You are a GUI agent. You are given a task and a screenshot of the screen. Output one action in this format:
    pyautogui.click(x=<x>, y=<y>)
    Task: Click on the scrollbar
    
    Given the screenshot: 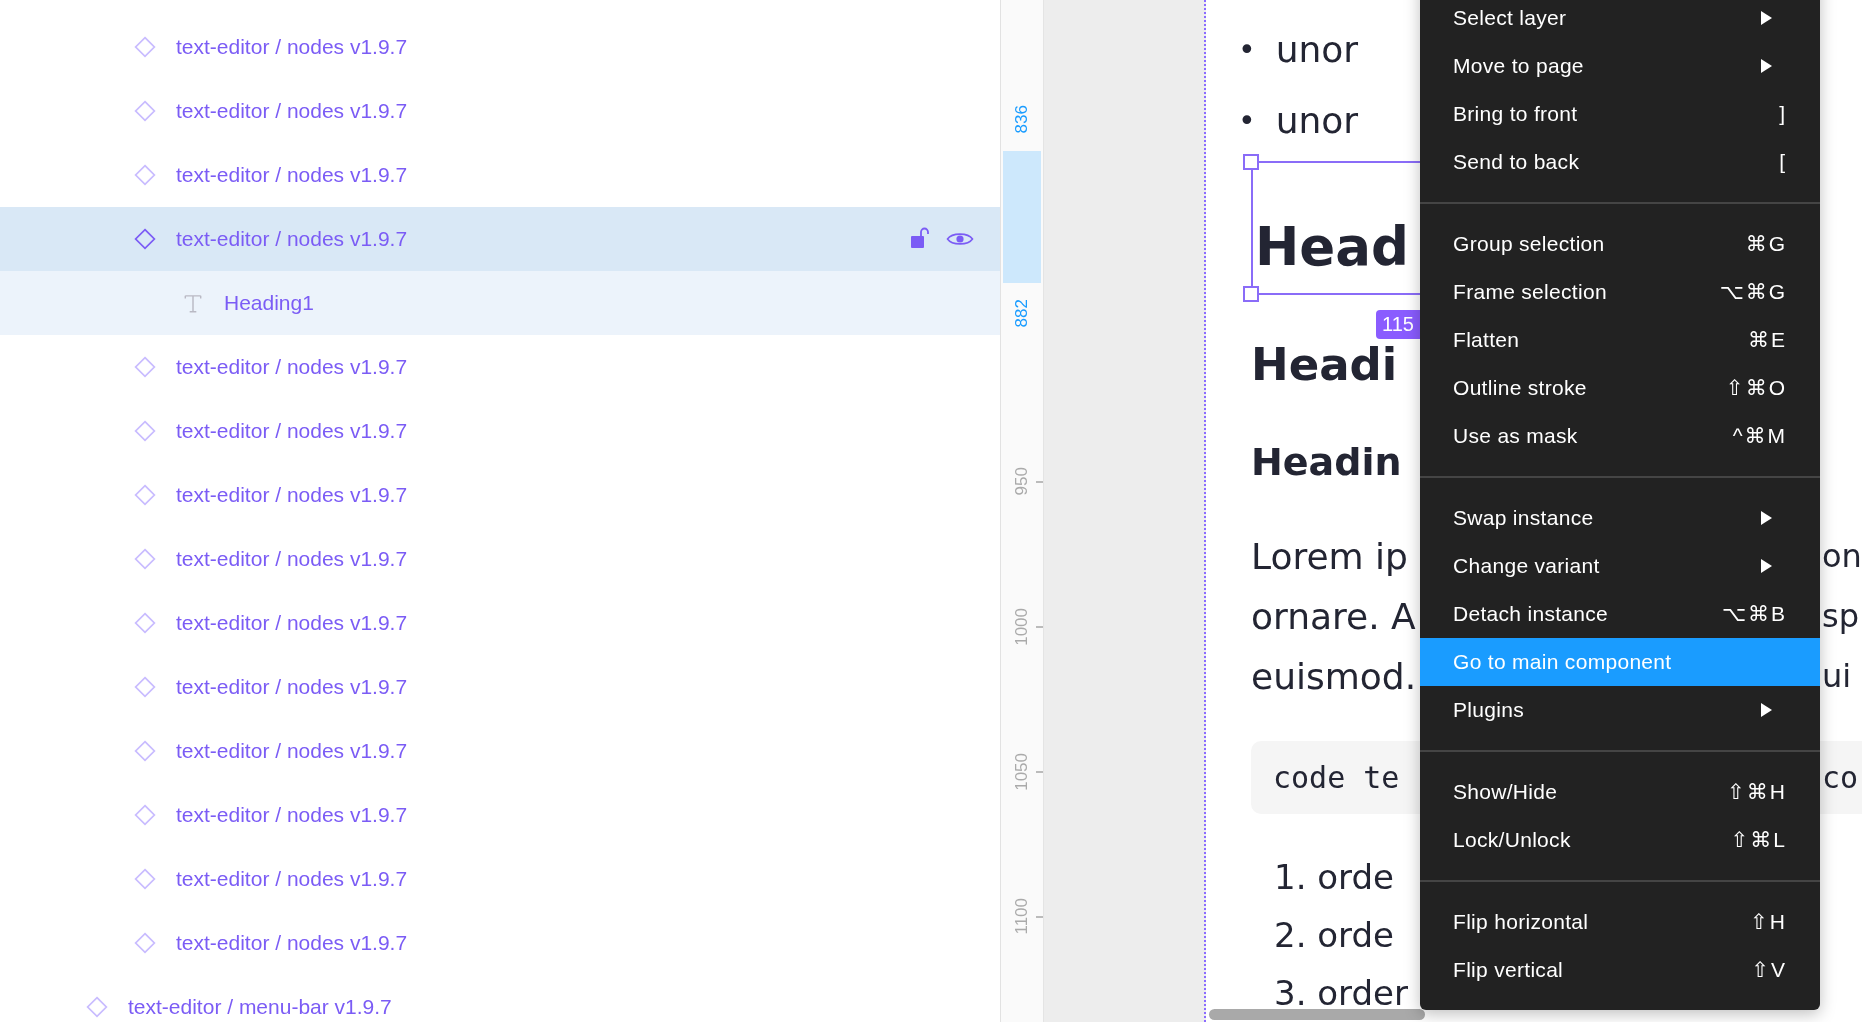 What is the action you would take?
    pyautogui.click(x=1317, y=1014)
    